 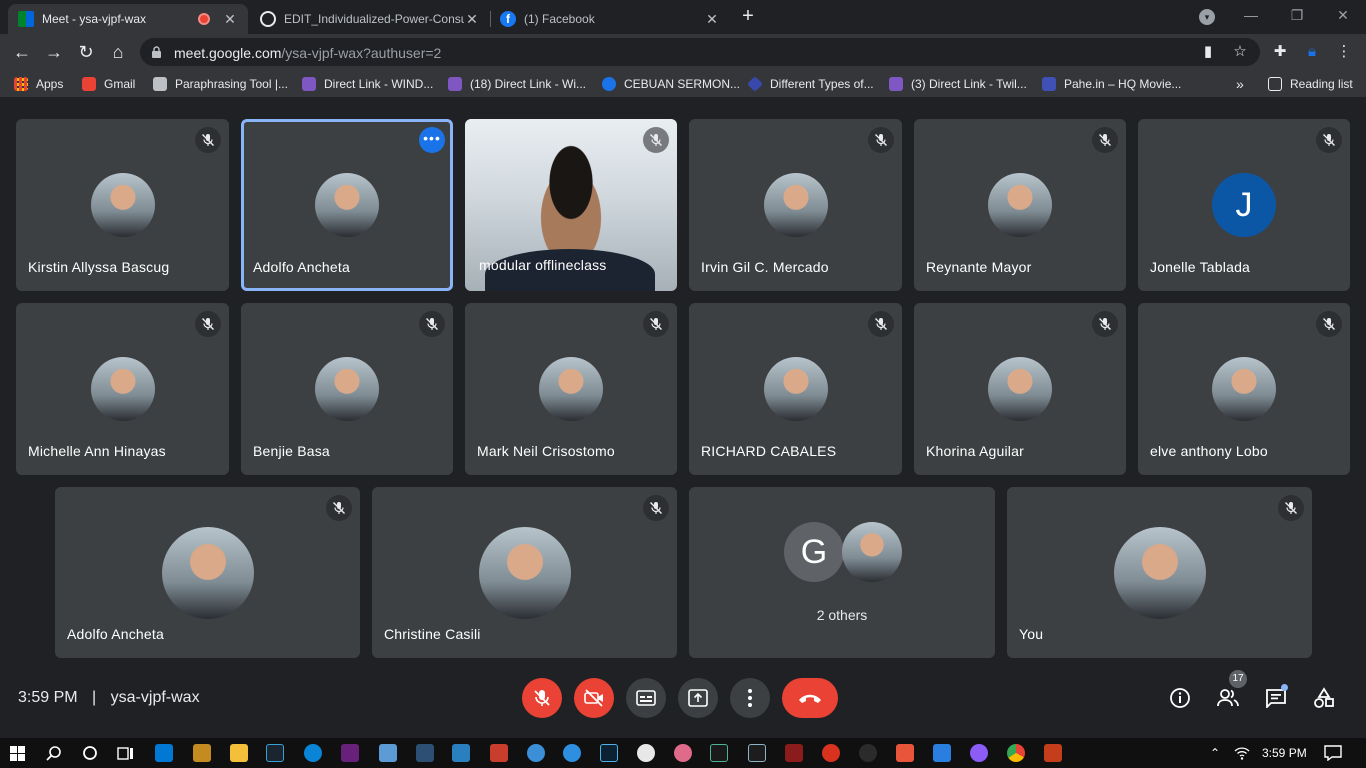 I want to click on file-explorer-icon, so click(x=239, y=753).